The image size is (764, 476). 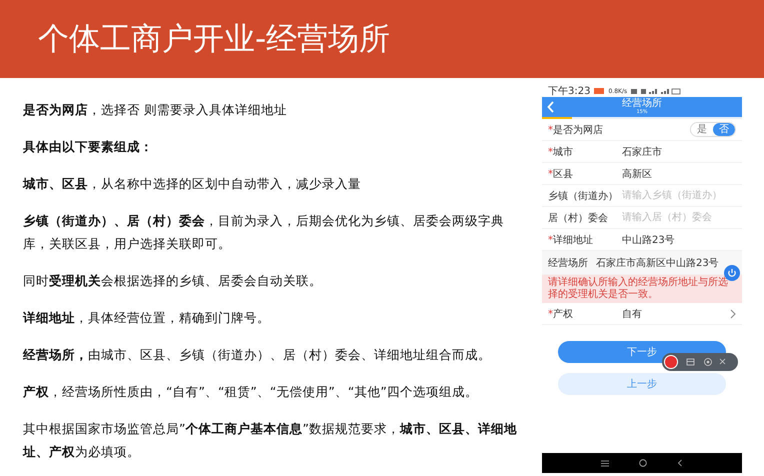 What do you see at coordinates (679, 195) in the screenshot?
I see `input-field: 请输入乡镇（街道办）` at bounding box center [679, 195].